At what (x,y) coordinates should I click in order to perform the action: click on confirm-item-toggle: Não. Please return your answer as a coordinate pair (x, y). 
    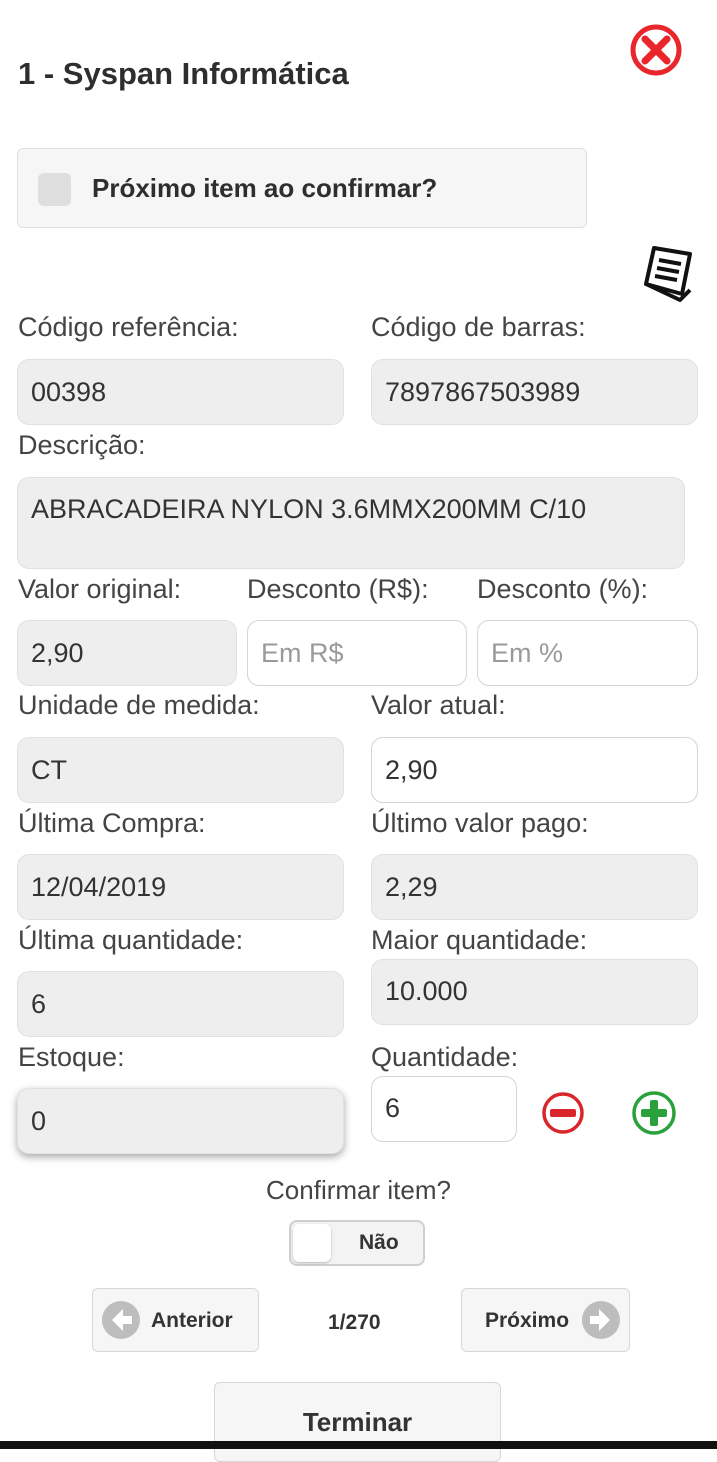
    Looking at the image, I should click on (357, 1243).